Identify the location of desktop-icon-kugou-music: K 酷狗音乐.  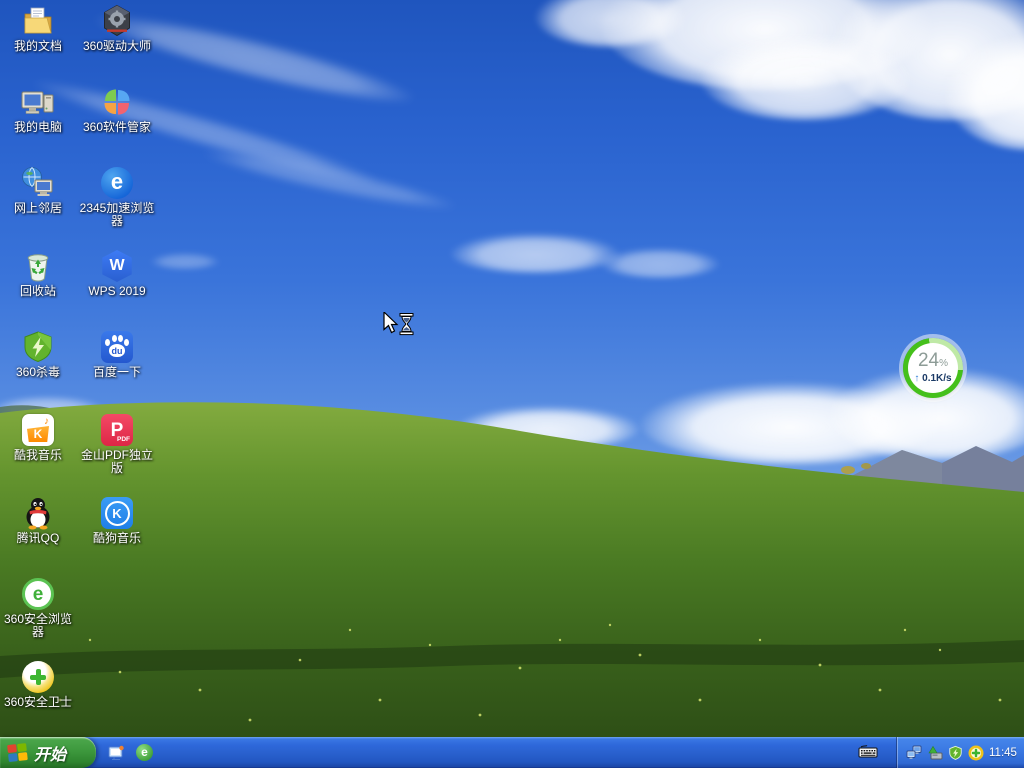
(117, 520).